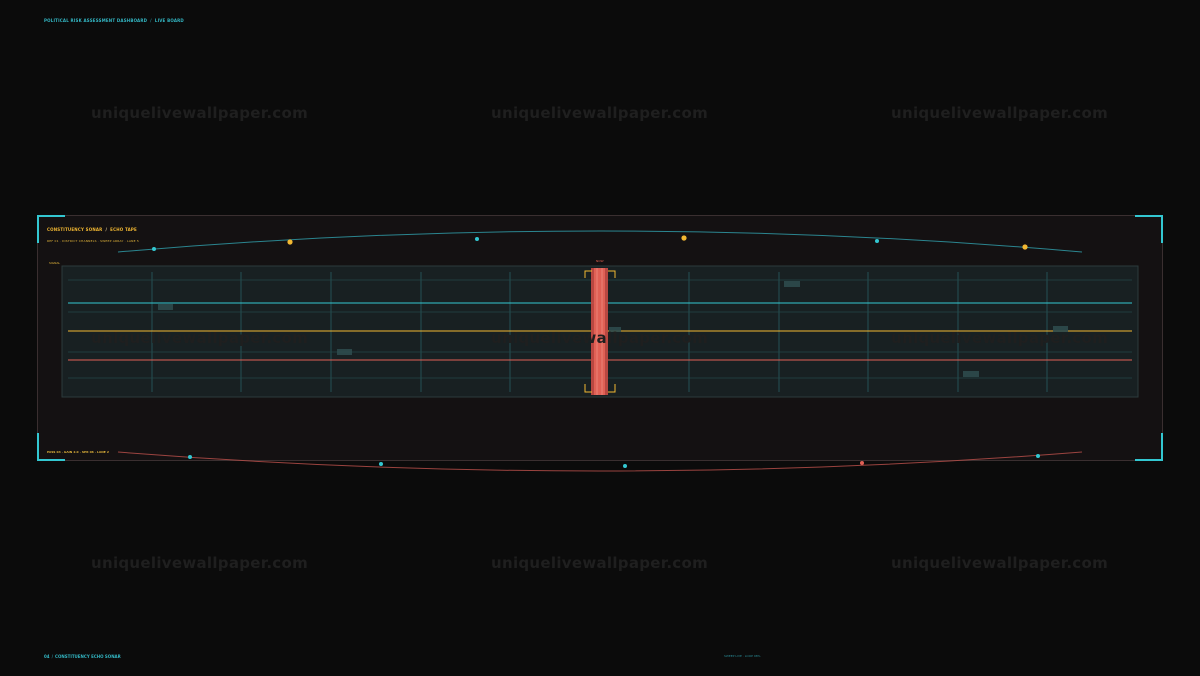 The height and width of the screenshot is (676, 1200). Describe the element at coordinates (88, 656) in the screenshot. I see `footer-title-text: CONSTITUENCY ECHO SONAR` at that location.